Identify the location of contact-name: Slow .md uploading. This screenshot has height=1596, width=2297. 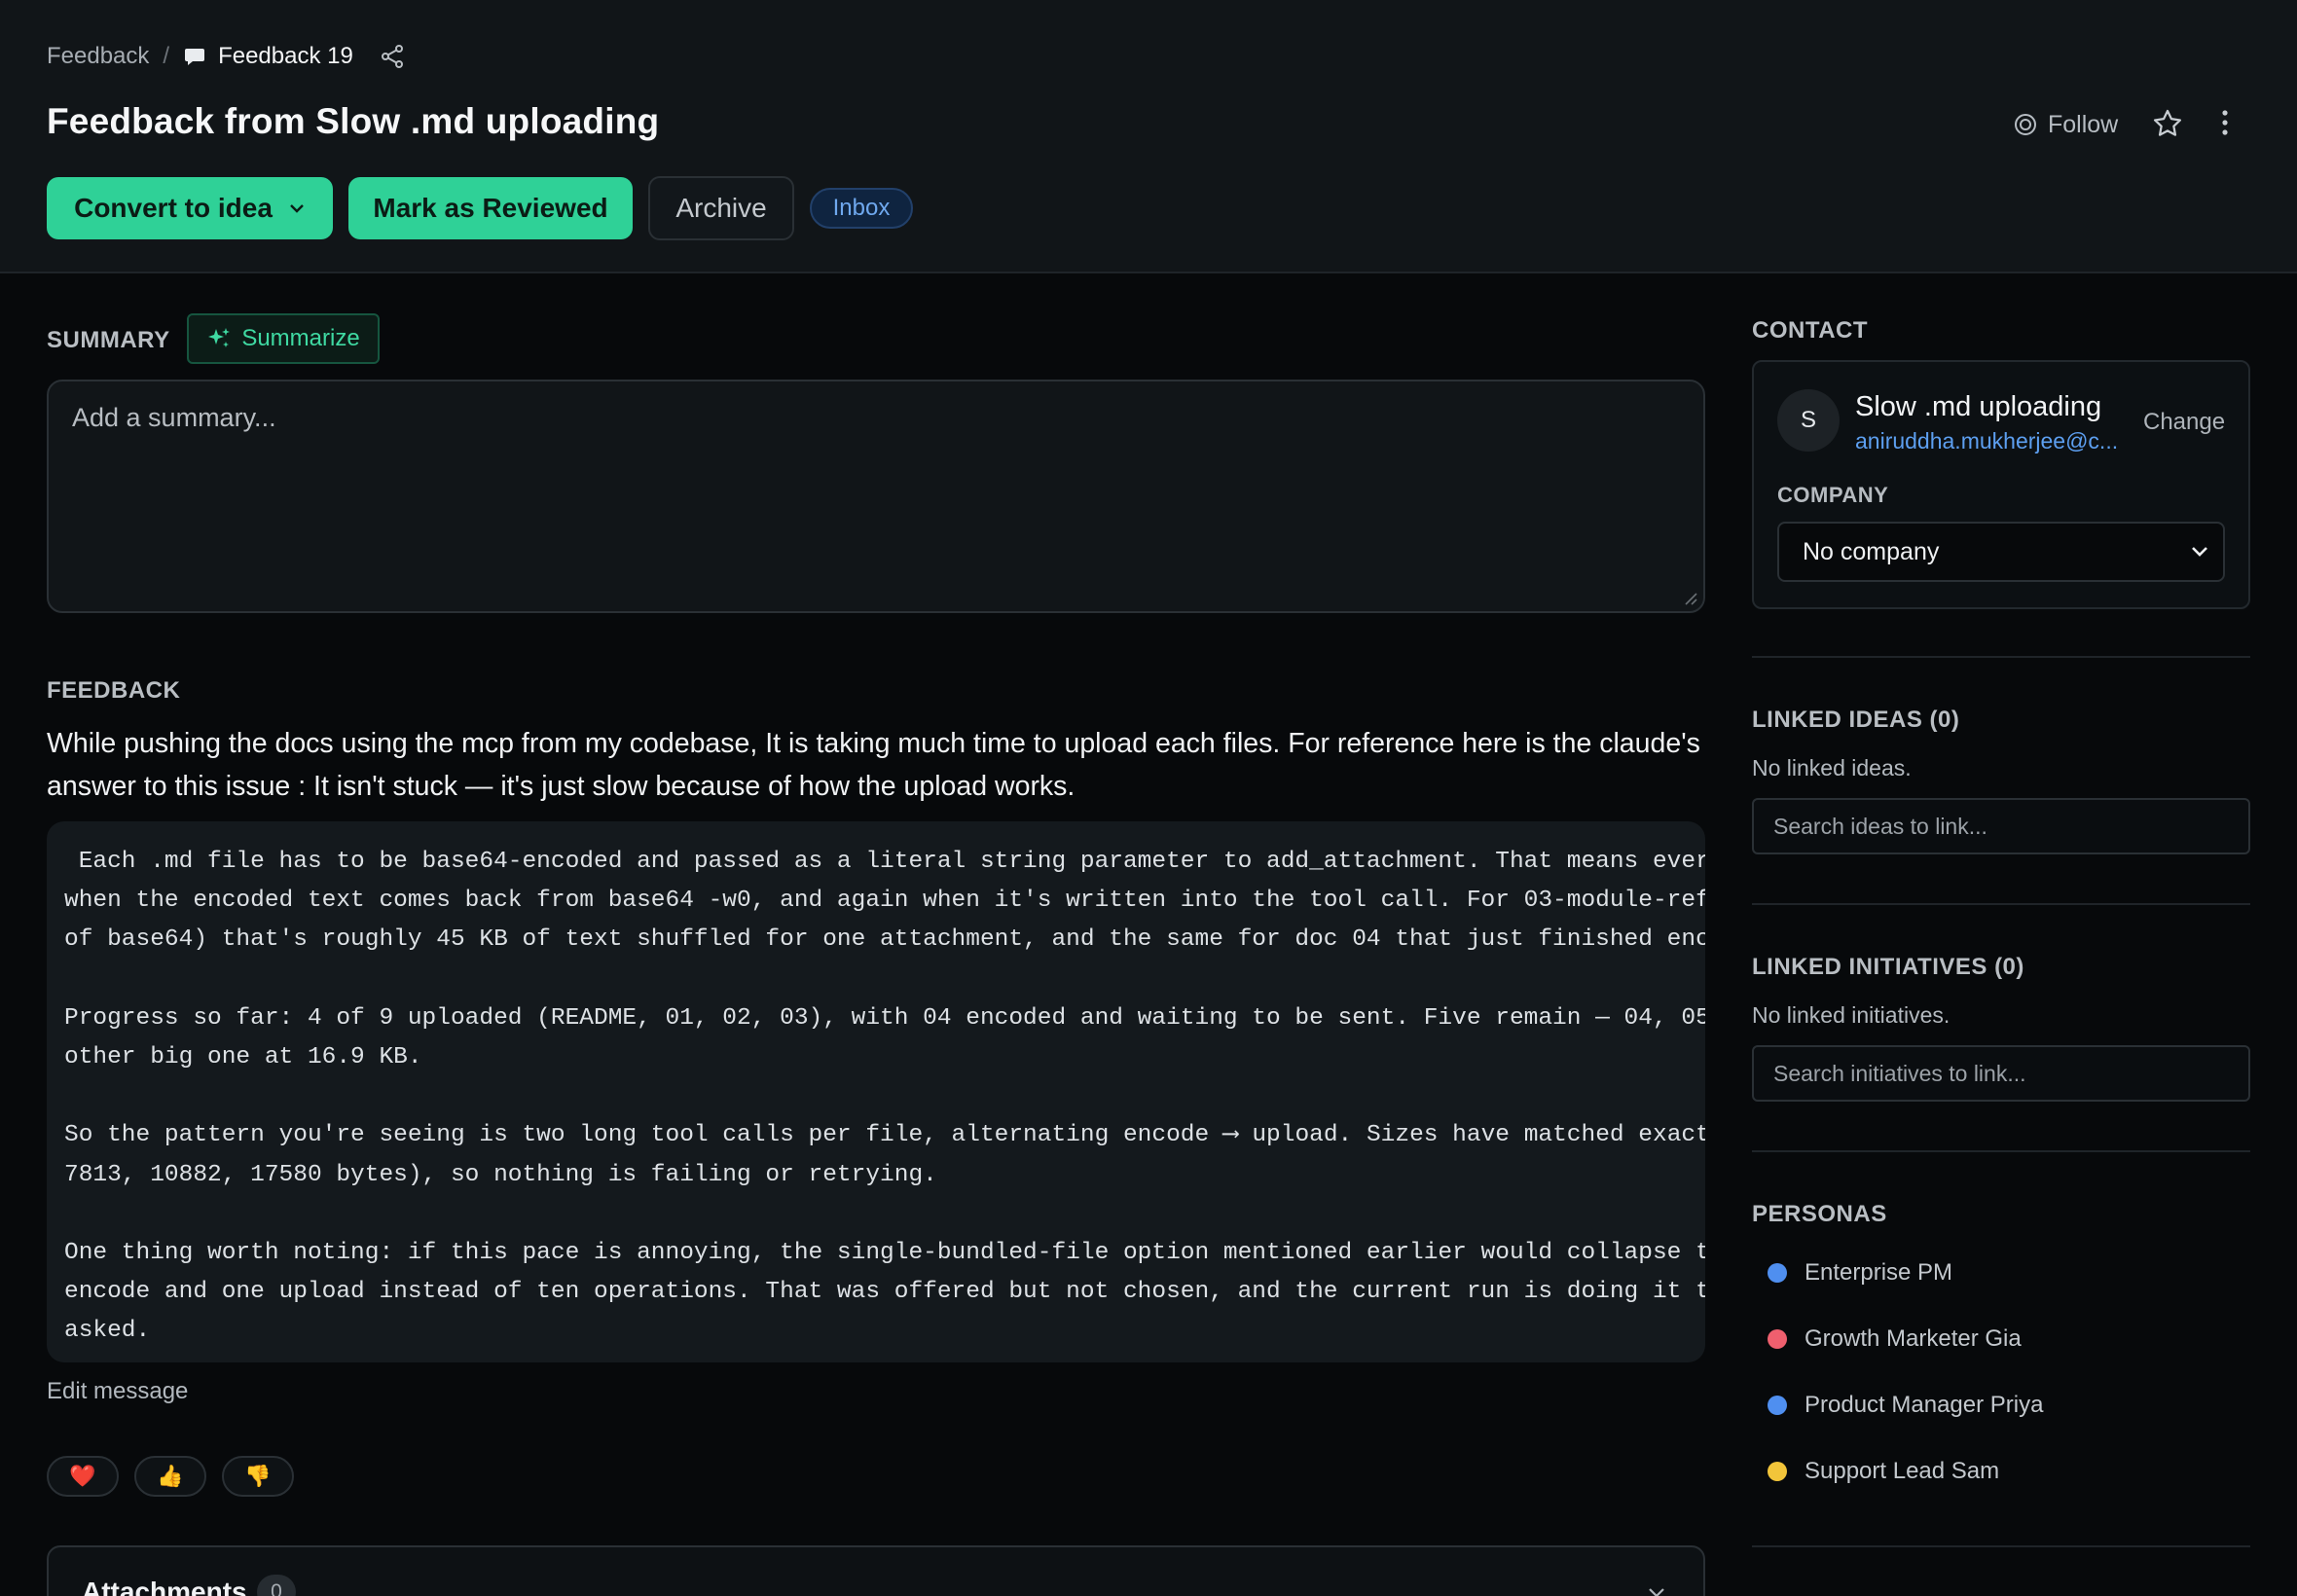
(1978, 406).